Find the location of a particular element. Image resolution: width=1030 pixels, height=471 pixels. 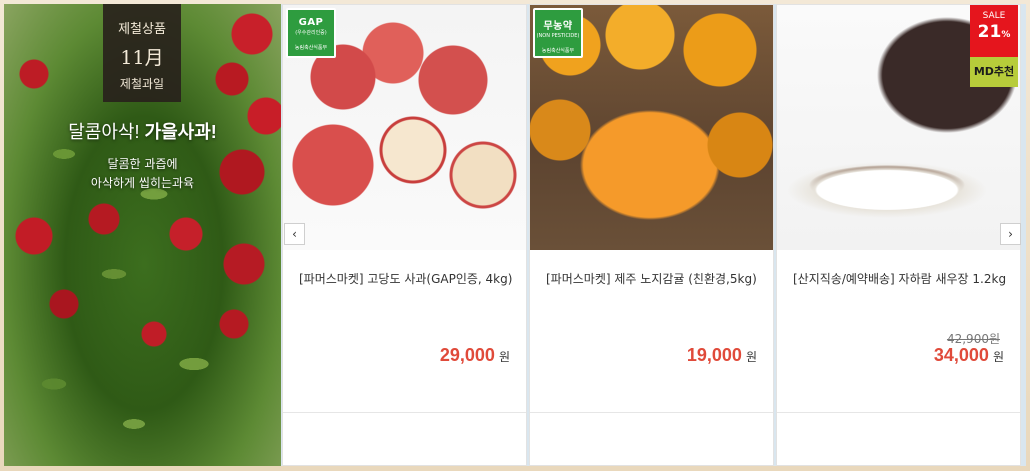

banner-title-bold: 가을사과! is located at coordinates (180, 132).